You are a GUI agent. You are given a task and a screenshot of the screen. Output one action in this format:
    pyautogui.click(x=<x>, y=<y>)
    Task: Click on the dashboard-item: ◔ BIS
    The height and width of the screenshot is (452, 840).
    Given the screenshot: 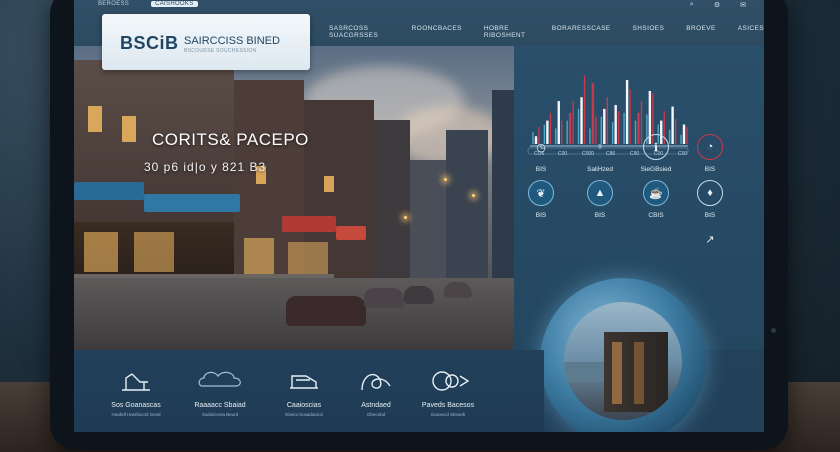 What is the action you would take?
    pyautogui.click(x=710, y=153)
    